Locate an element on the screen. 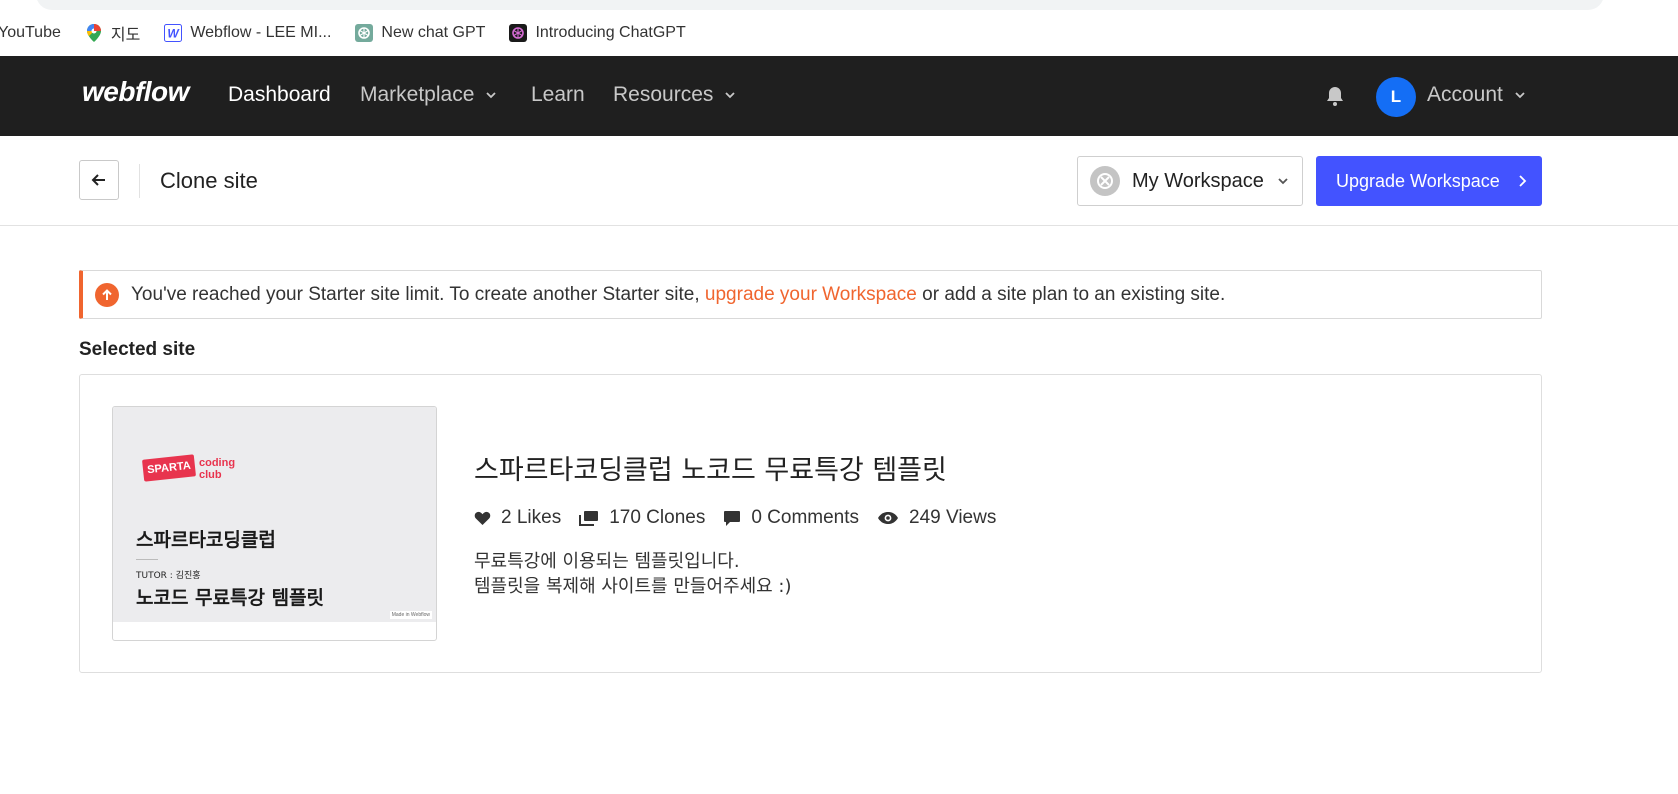  nav-label: Dashboard is located at coordinates (279, 94).